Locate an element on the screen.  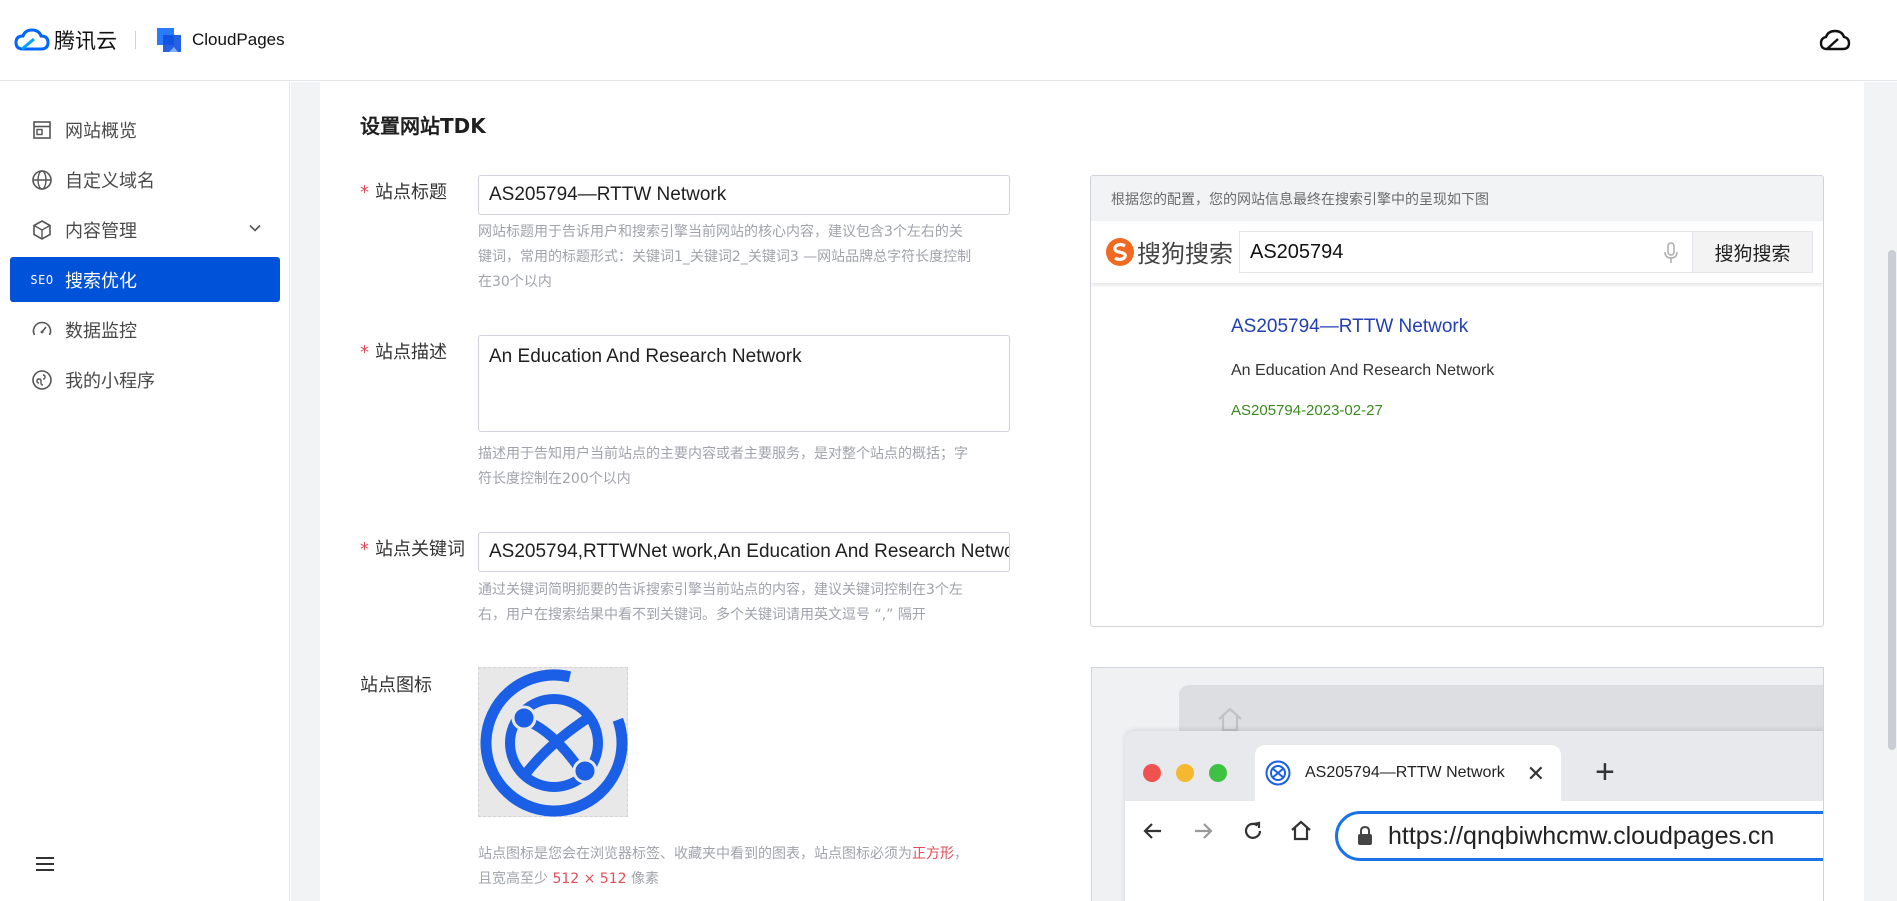
site-description-label: * 站点描述 is located at coordinates (403, 351).